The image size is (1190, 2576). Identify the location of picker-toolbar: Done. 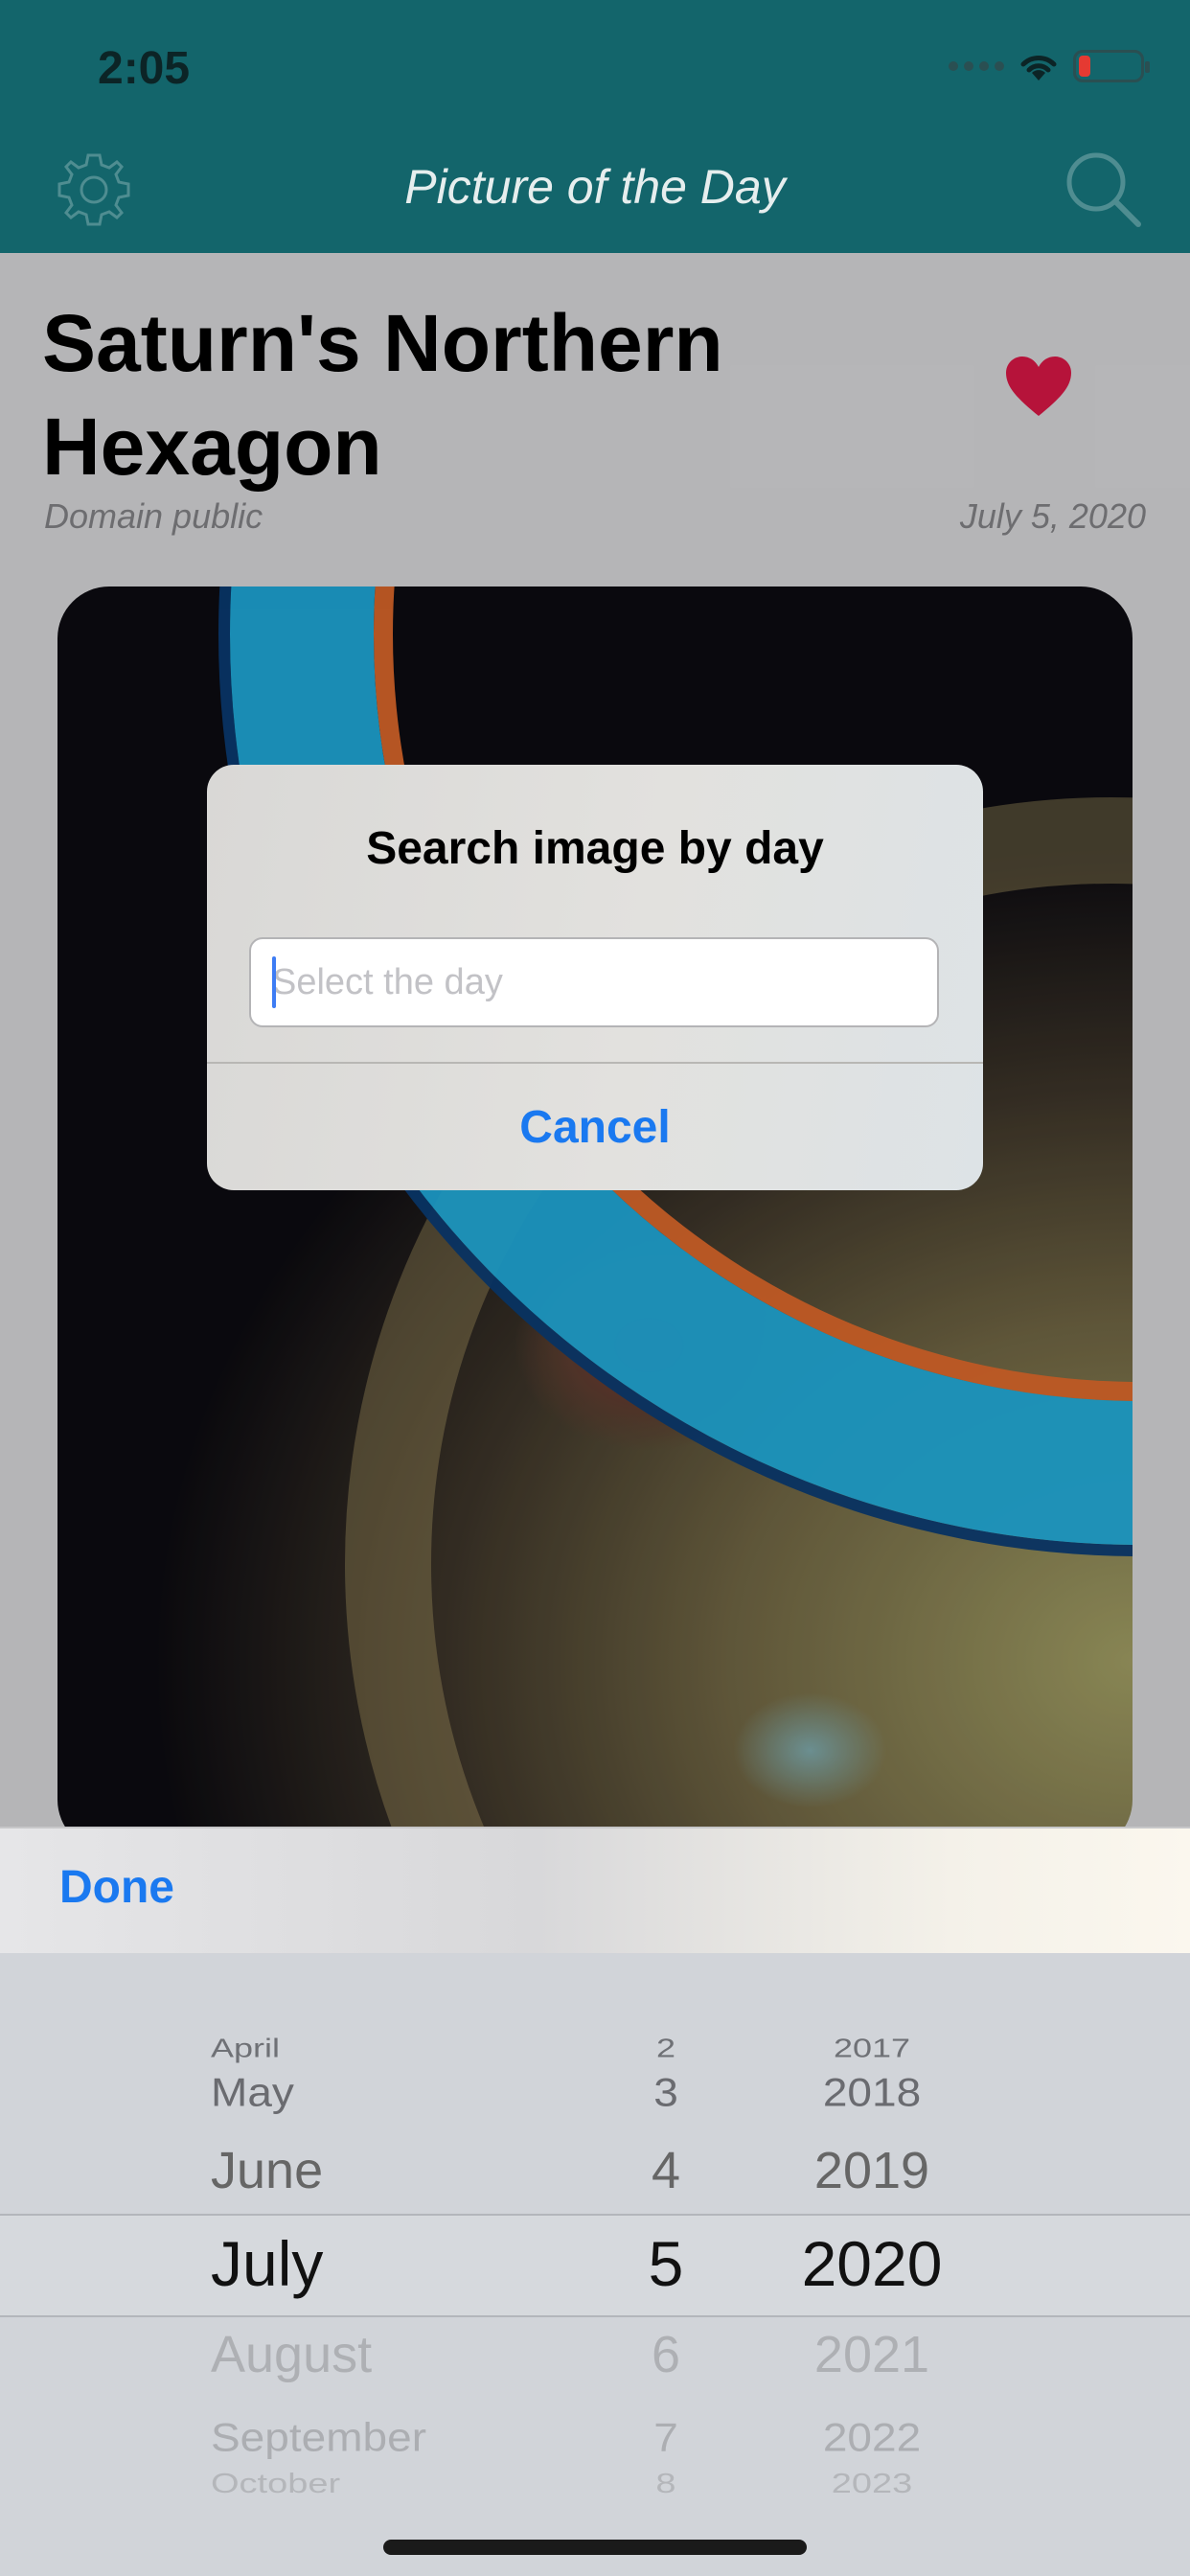
(595, 1891).